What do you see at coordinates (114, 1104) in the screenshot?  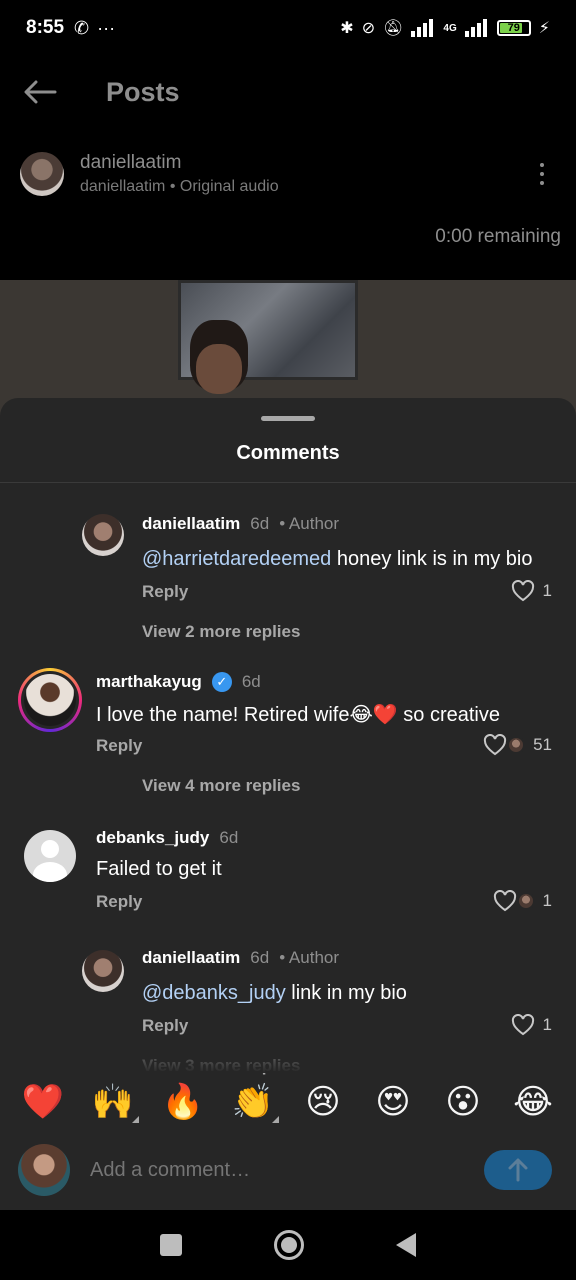 I see `emoji-raising-hands-button: 🙌` at bounding box center [114, 1104].